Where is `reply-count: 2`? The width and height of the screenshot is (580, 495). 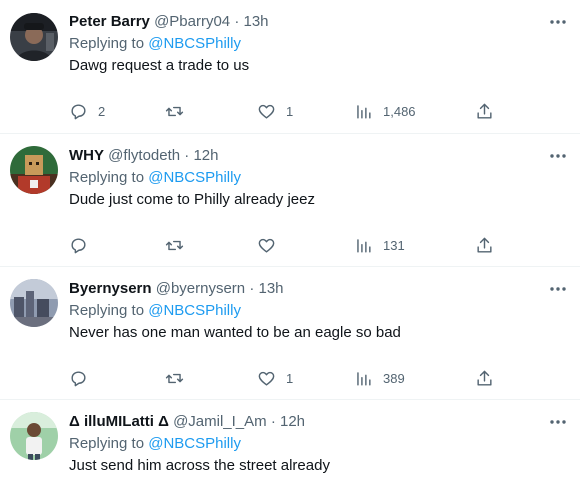 reply-count: 2 is located at coordinates (102, 111).